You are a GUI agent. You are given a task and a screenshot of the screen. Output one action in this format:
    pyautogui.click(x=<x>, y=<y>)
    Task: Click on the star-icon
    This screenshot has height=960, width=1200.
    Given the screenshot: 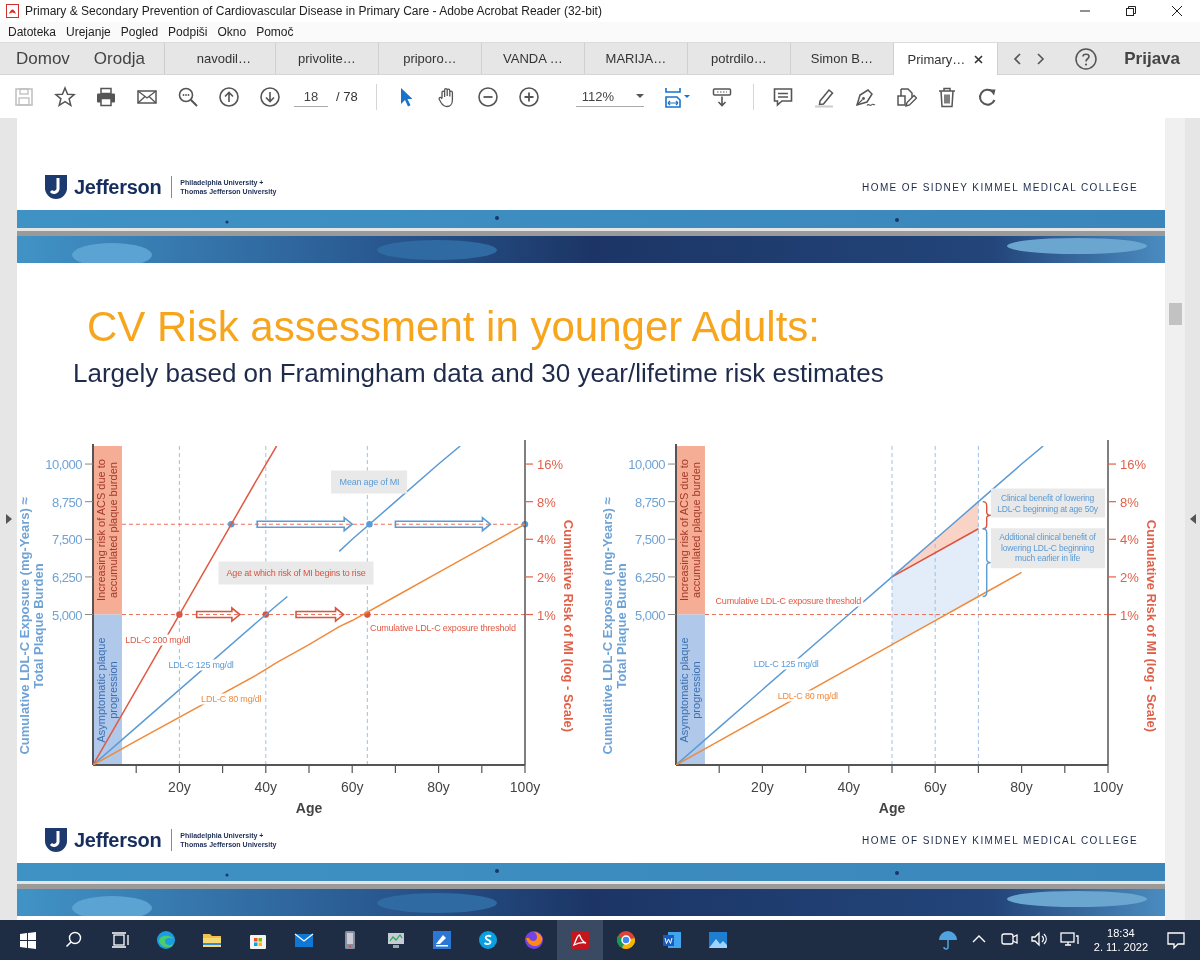 What is the action you would take?
    pyautogui.click(x=64, y=96)
    